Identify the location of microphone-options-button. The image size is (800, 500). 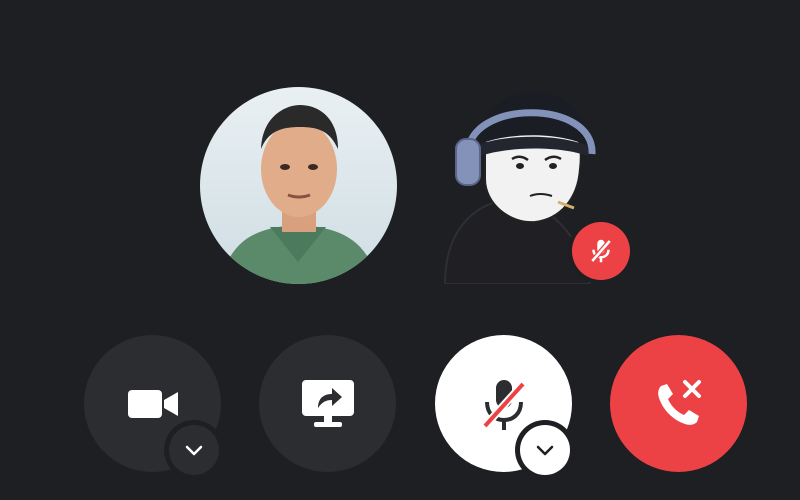
(545, 450).